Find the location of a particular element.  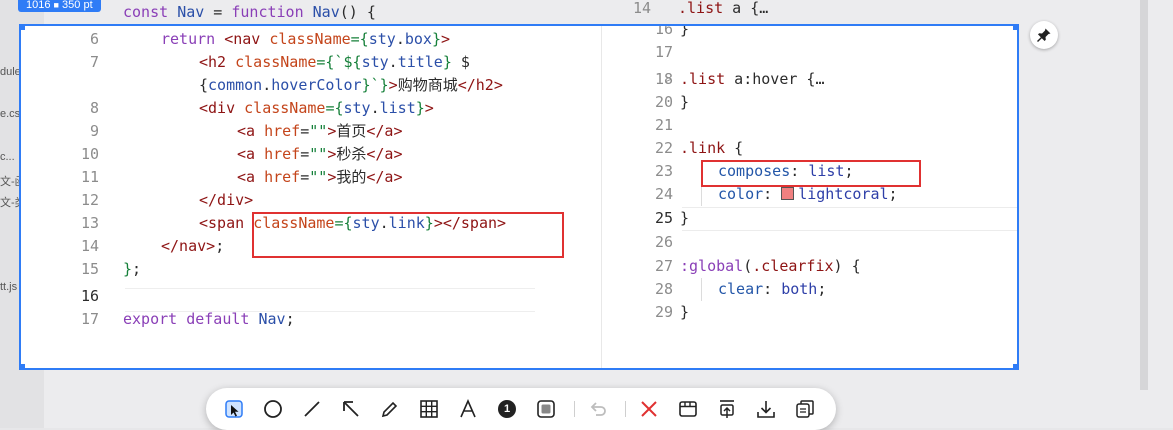

code-line: 6 return <nav className={sty.box}> is located at coordinates (311, 39).